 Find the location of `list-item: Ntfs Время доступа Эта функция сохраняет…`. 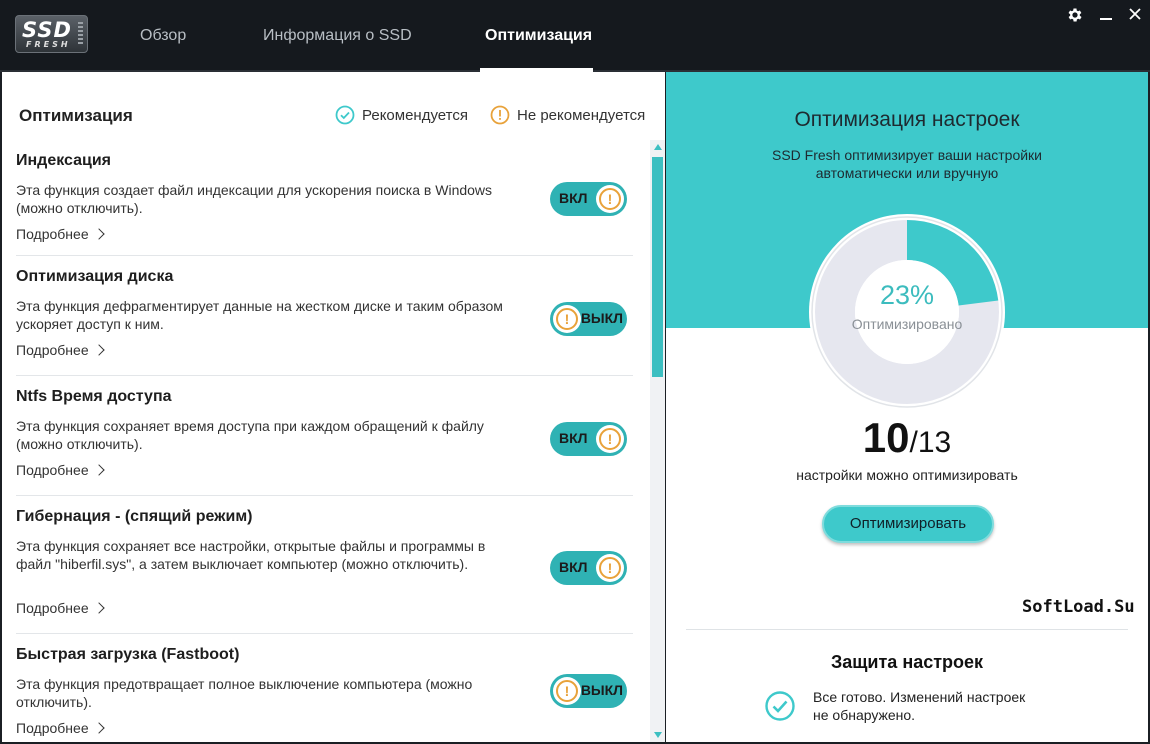

list-item: Ntfs Время доступа Эта функция сохраняет… is located at coordinates (324, 436).